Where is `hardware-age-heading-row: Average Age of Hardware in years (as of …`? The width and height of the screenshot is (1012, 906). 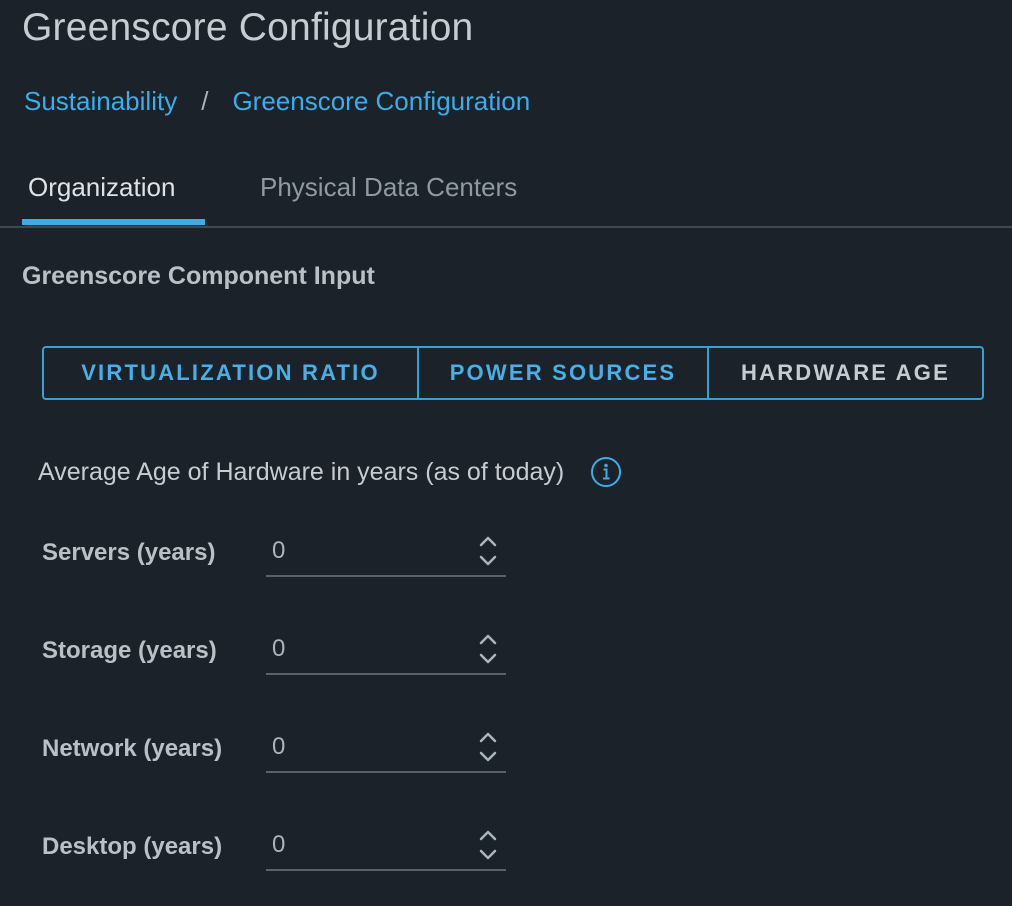 hardware-age-heading-row: Average Age of Hardware in years (as of … is located at coordinates (330, 472).